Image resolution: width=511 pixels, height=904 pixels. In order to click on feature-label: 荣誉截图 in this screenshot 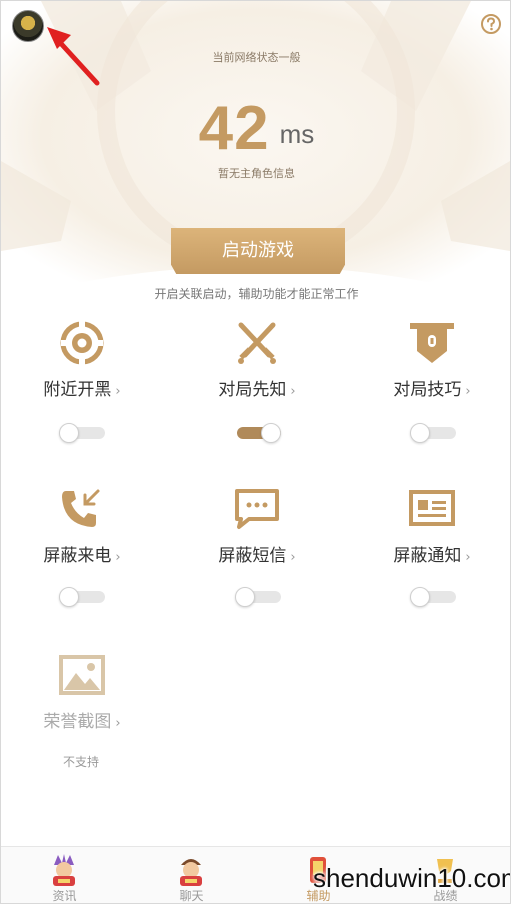, I will do `click(77, 722)`.